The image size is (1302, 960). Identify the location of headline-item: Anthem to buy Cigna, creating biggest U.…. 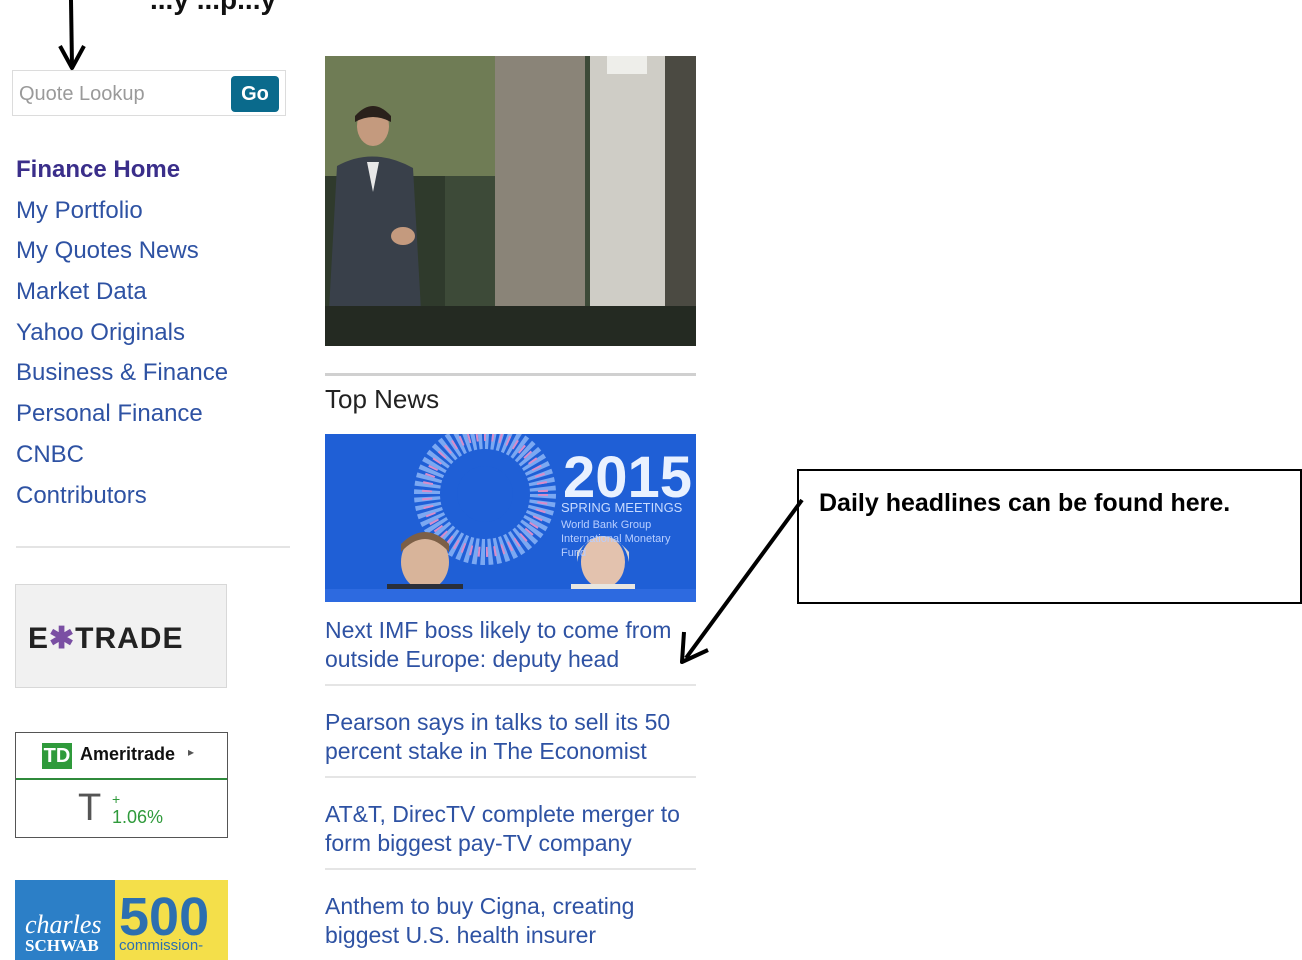
(510, 915).